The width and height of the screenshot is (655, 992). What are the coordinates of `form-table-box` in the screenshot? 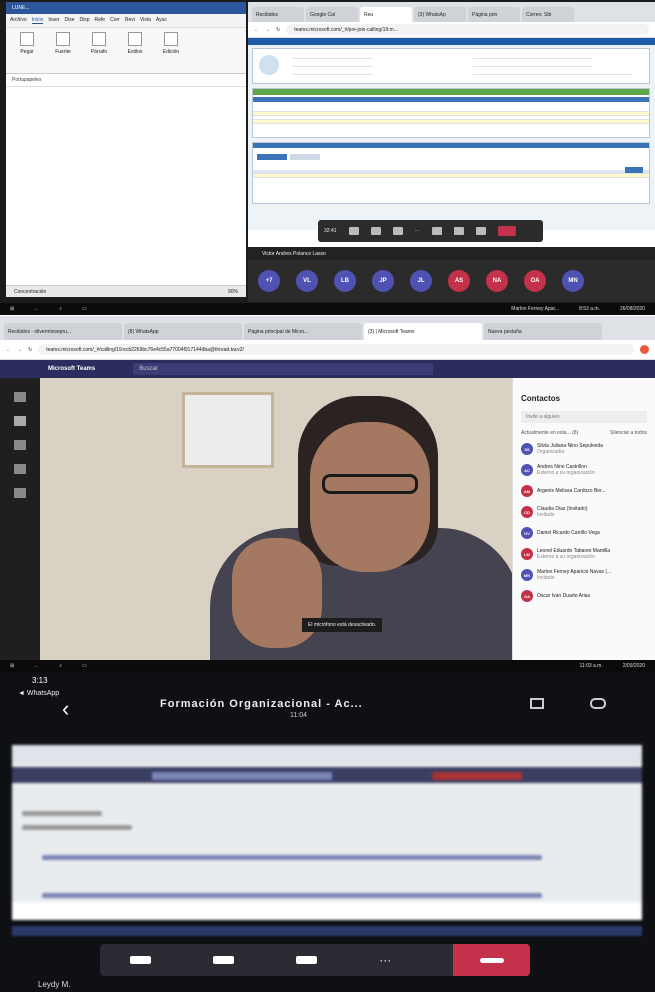 It's located at (451, 113).